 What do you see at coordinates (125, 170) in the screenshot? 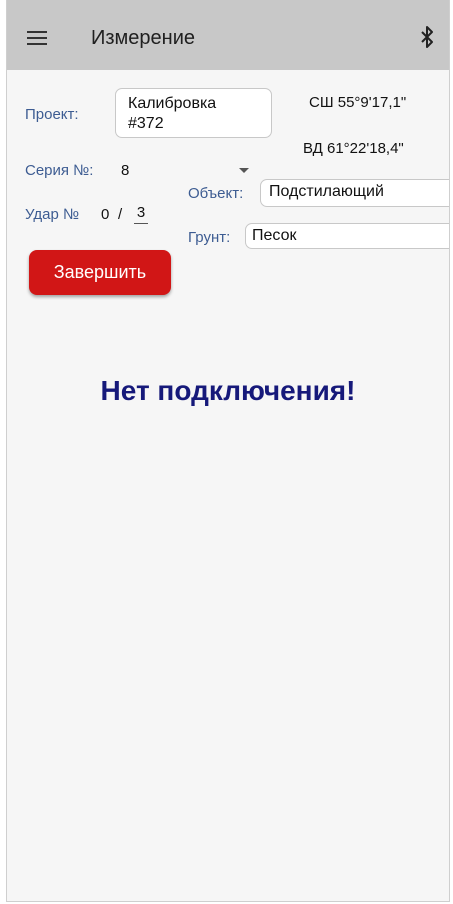
I see `series-value: 8` at bounding box center [125, 170].